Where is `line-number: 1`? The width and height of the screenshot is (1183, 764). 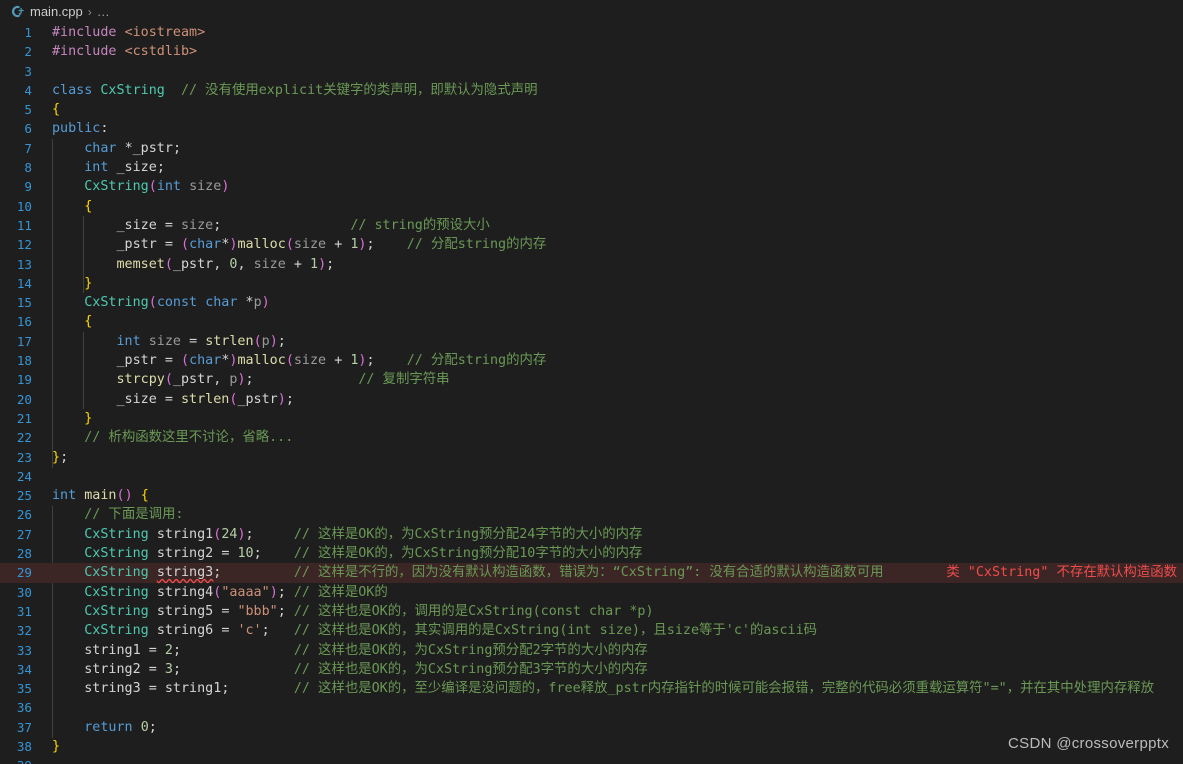 line-number: 1 is located at coordinates (28, 32).